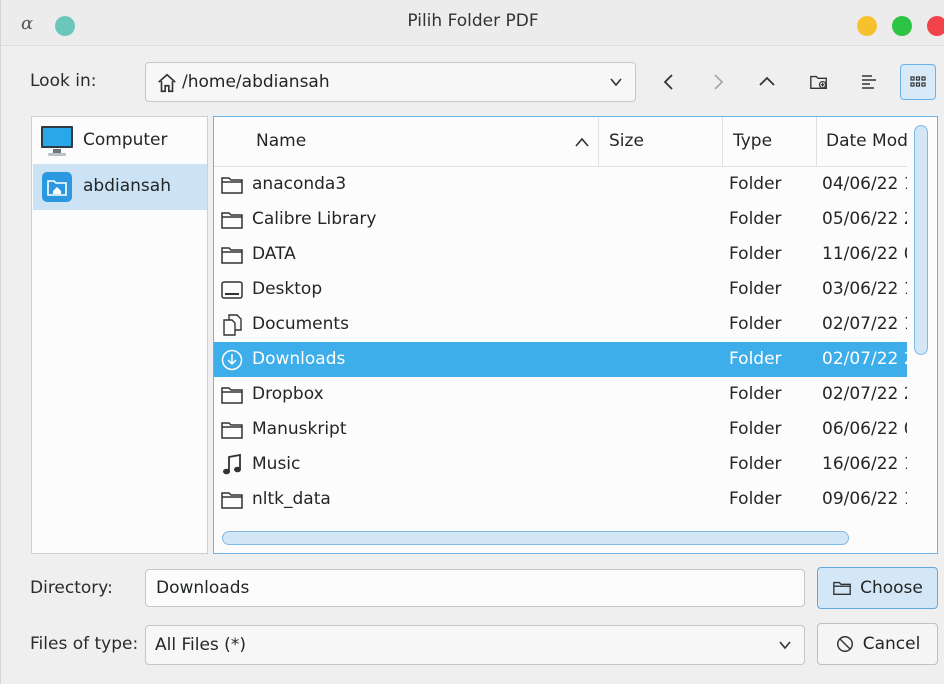  What do you see at coordinates (232, 290) in the screenshot?
I see `desktop-icon` at bounding box center [232, 290].